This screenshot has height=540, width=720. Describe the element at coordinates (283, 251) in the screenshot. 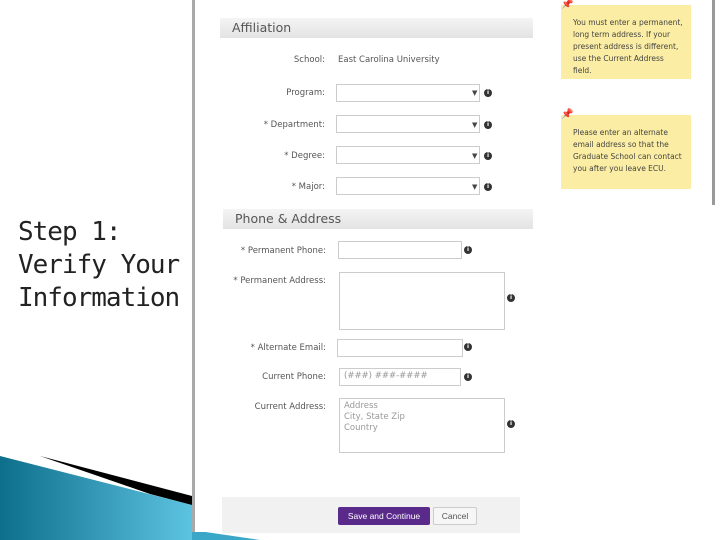

I see `permanent-phone-label: * Permanent Phone:` at that location.